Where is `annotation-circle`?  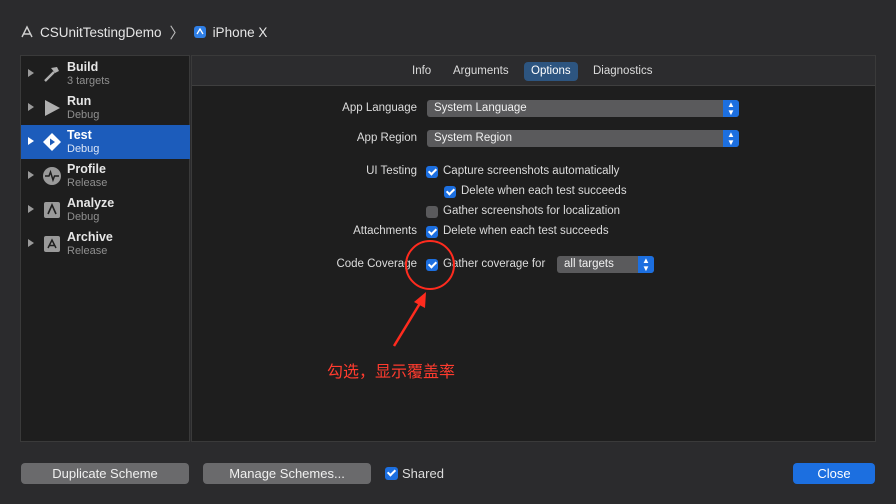 annotation-circle is located at coordinates (430, 265).